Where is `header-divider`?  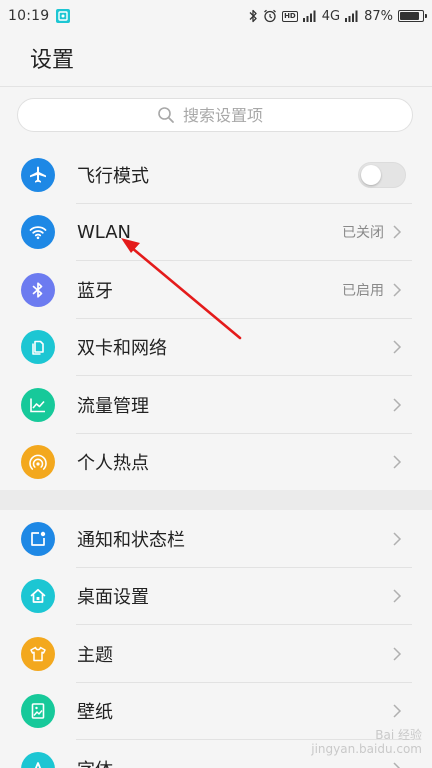 header-divider is located at coordinates (216, 86).